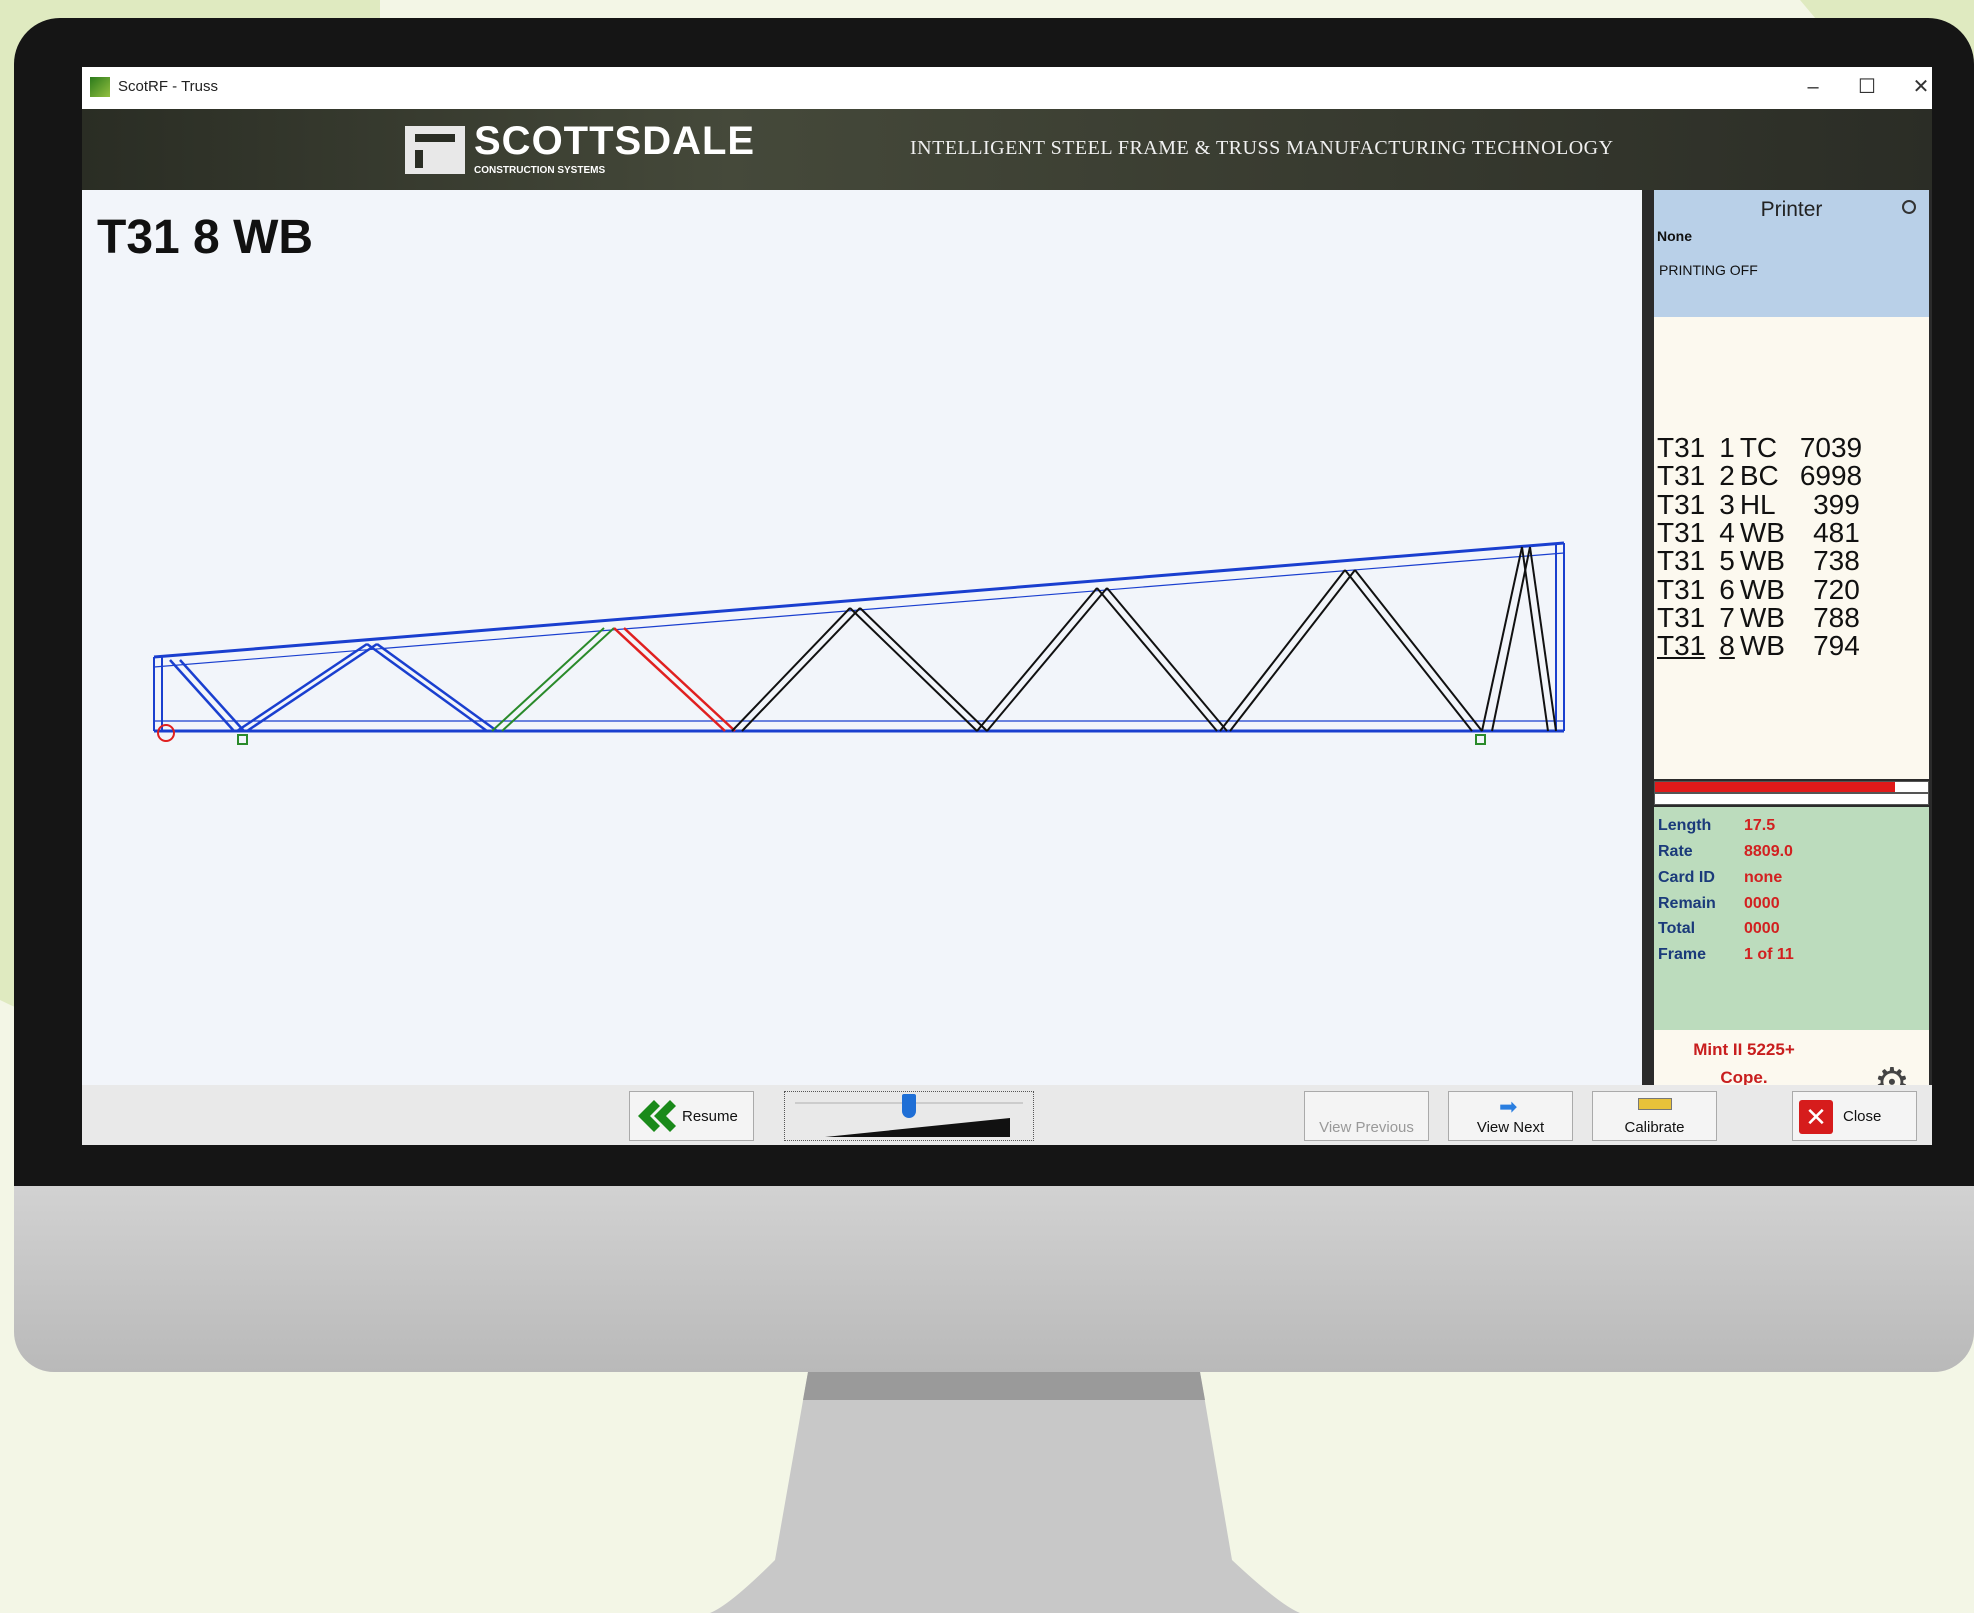  I want to click on length-value: 17.5, so click(1760, 825).